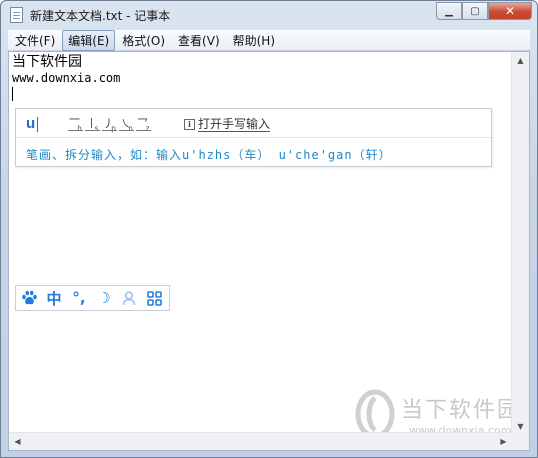 Image resolution: width=538 pixels, height=458 pixels. I want to click on text-caret, so click(12, 94).